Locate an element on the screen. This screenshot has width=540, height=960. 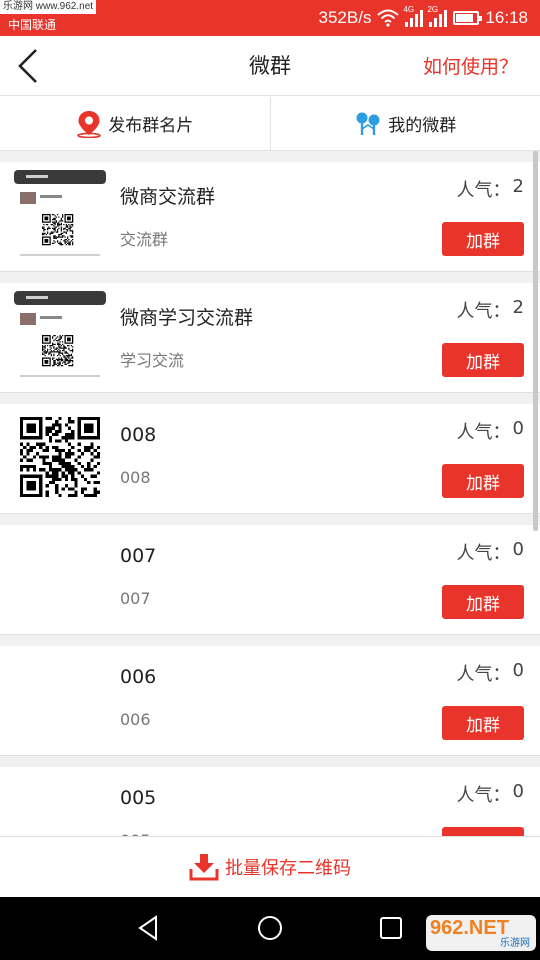
group-list-item: 006 006 人气： 0 加群 is located at coordinates (270, 701).